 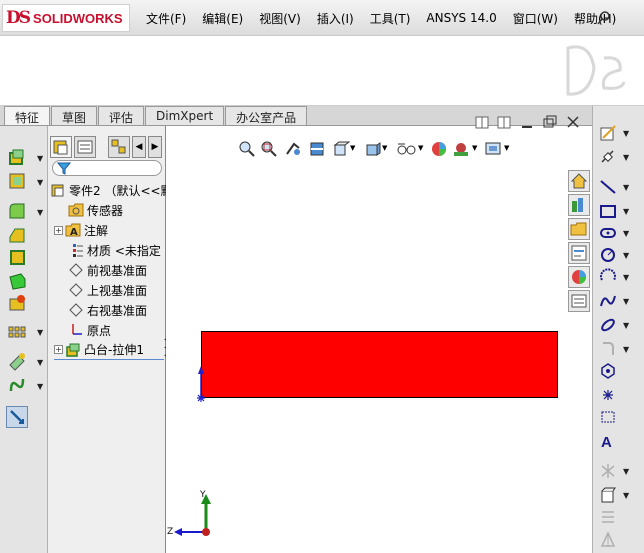 What do you see at coordinates (17, 235) in the screenshot?
I see `chamfer-button` at bounding box center [17, 235].